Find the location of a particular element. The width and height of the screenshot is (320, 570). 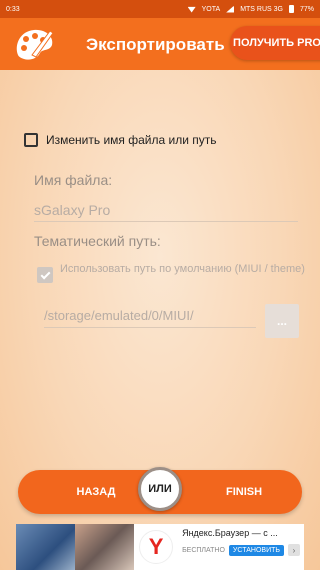

ad-logo: Y is located at coordinates (156, 547).